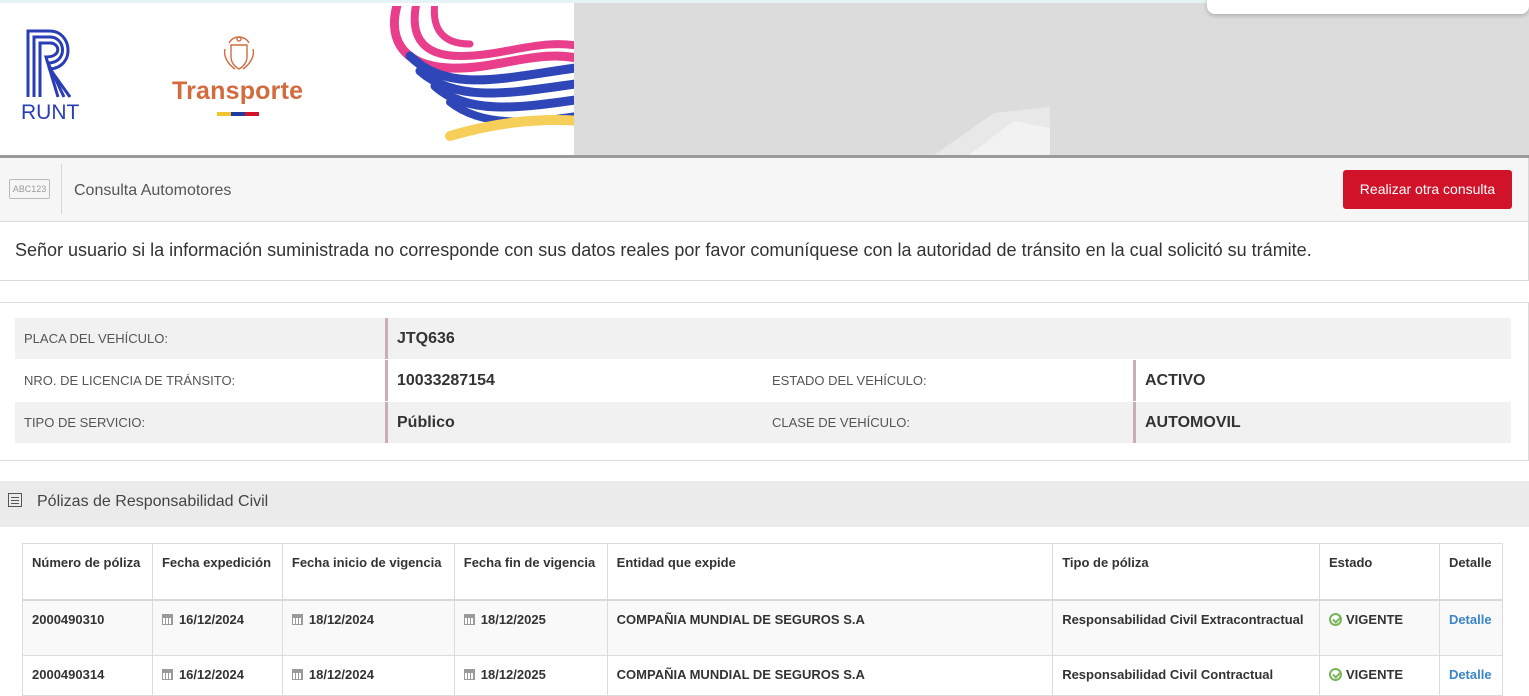  I want to click on col-entidad: Entidad que expide, so click(830, 572).